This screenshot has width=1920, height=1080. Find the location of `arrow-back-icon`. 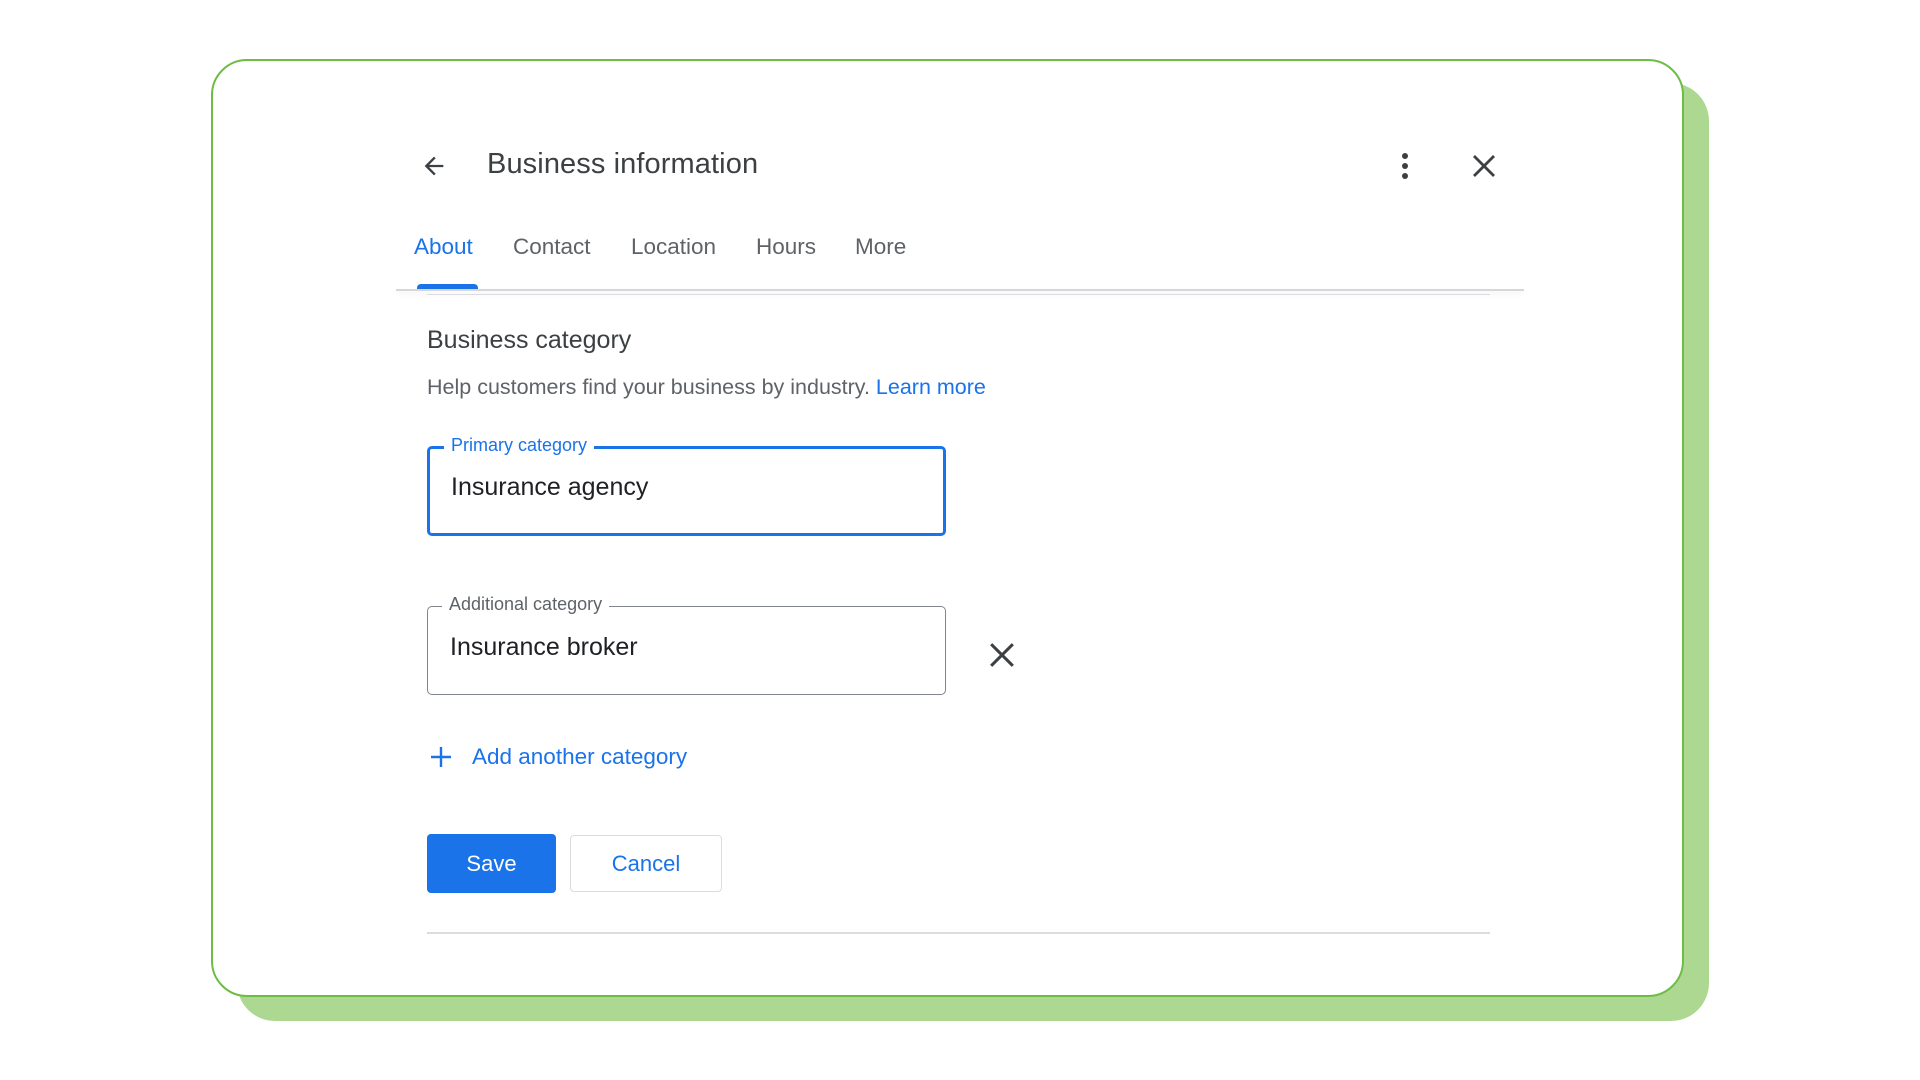

arrow-back-icon is located at coordinates (434, 166).